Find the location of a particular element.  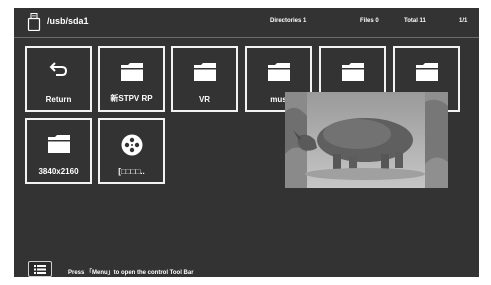

menu-list-icon is located at coordinates (40, 269).